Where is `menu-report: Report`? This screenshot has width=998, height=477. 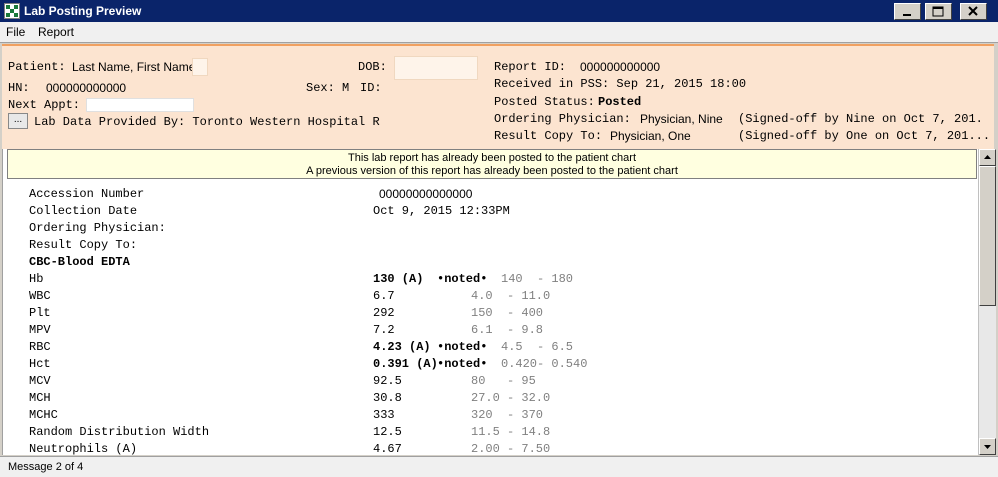 menu-report: Report is located at coordinates (56, 32).